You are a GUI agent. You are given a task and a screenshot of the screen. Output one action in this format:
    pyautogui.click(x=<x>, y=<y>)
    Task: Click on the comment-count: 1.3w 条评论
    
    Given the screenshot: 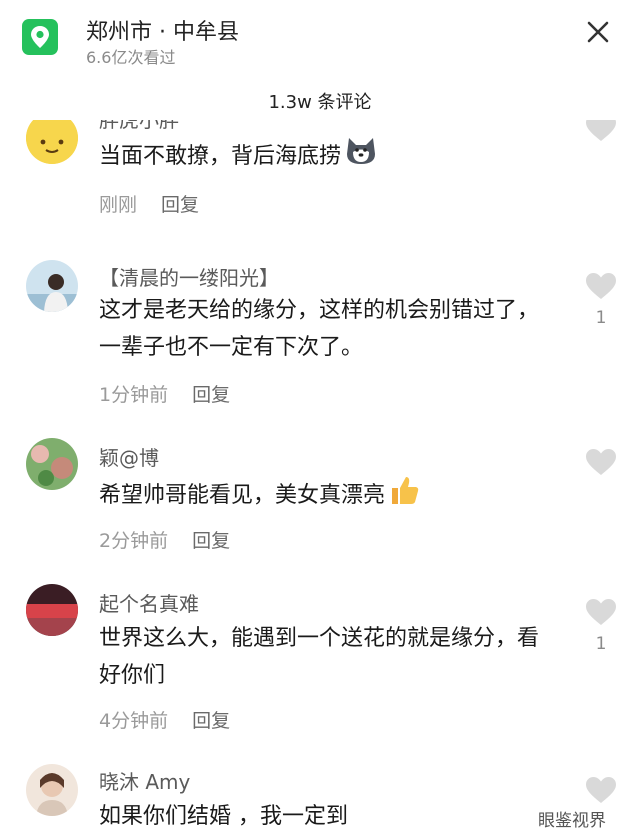 What is the action you would take?
    pyautogui.click(x=320, y=102)
    